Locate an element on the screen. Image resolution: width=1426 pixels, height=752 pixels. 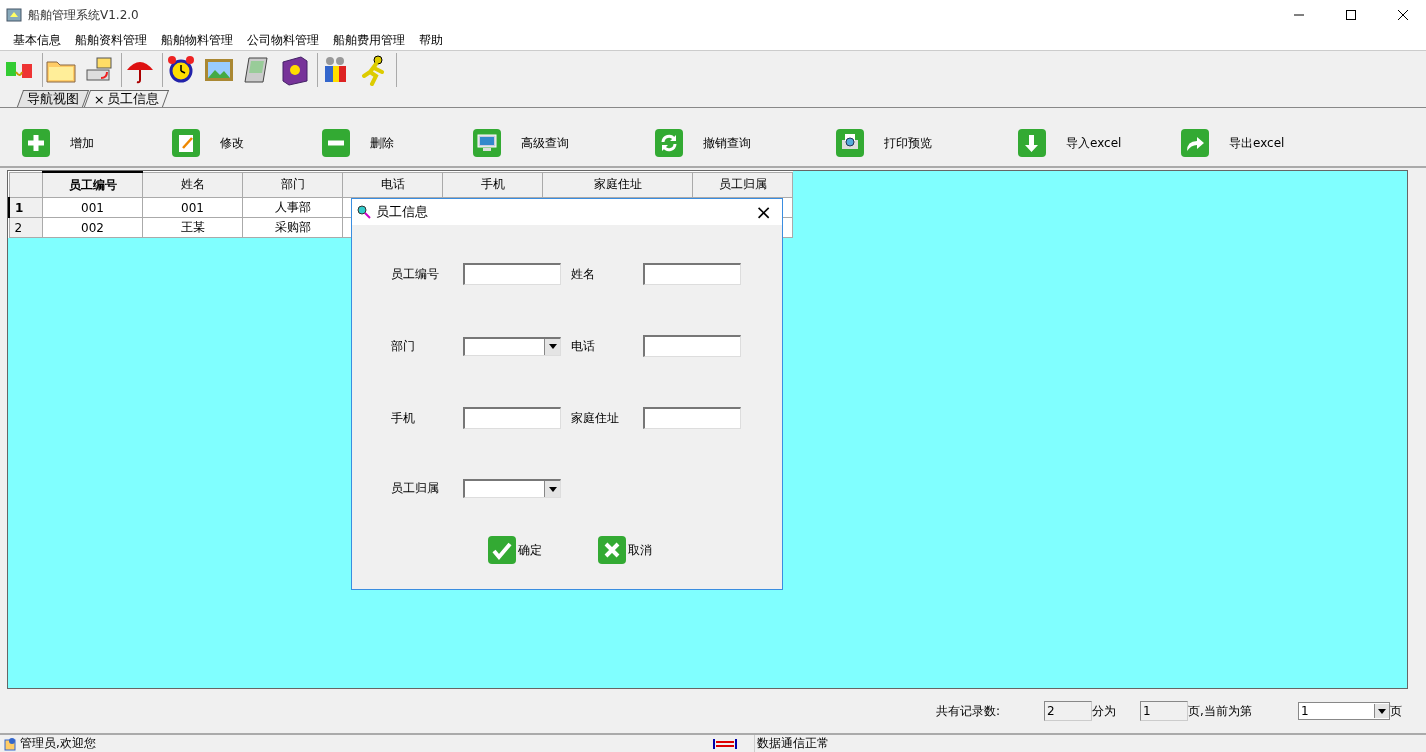
dialog-title: 员工信息 is located at coordinates (402, 212).